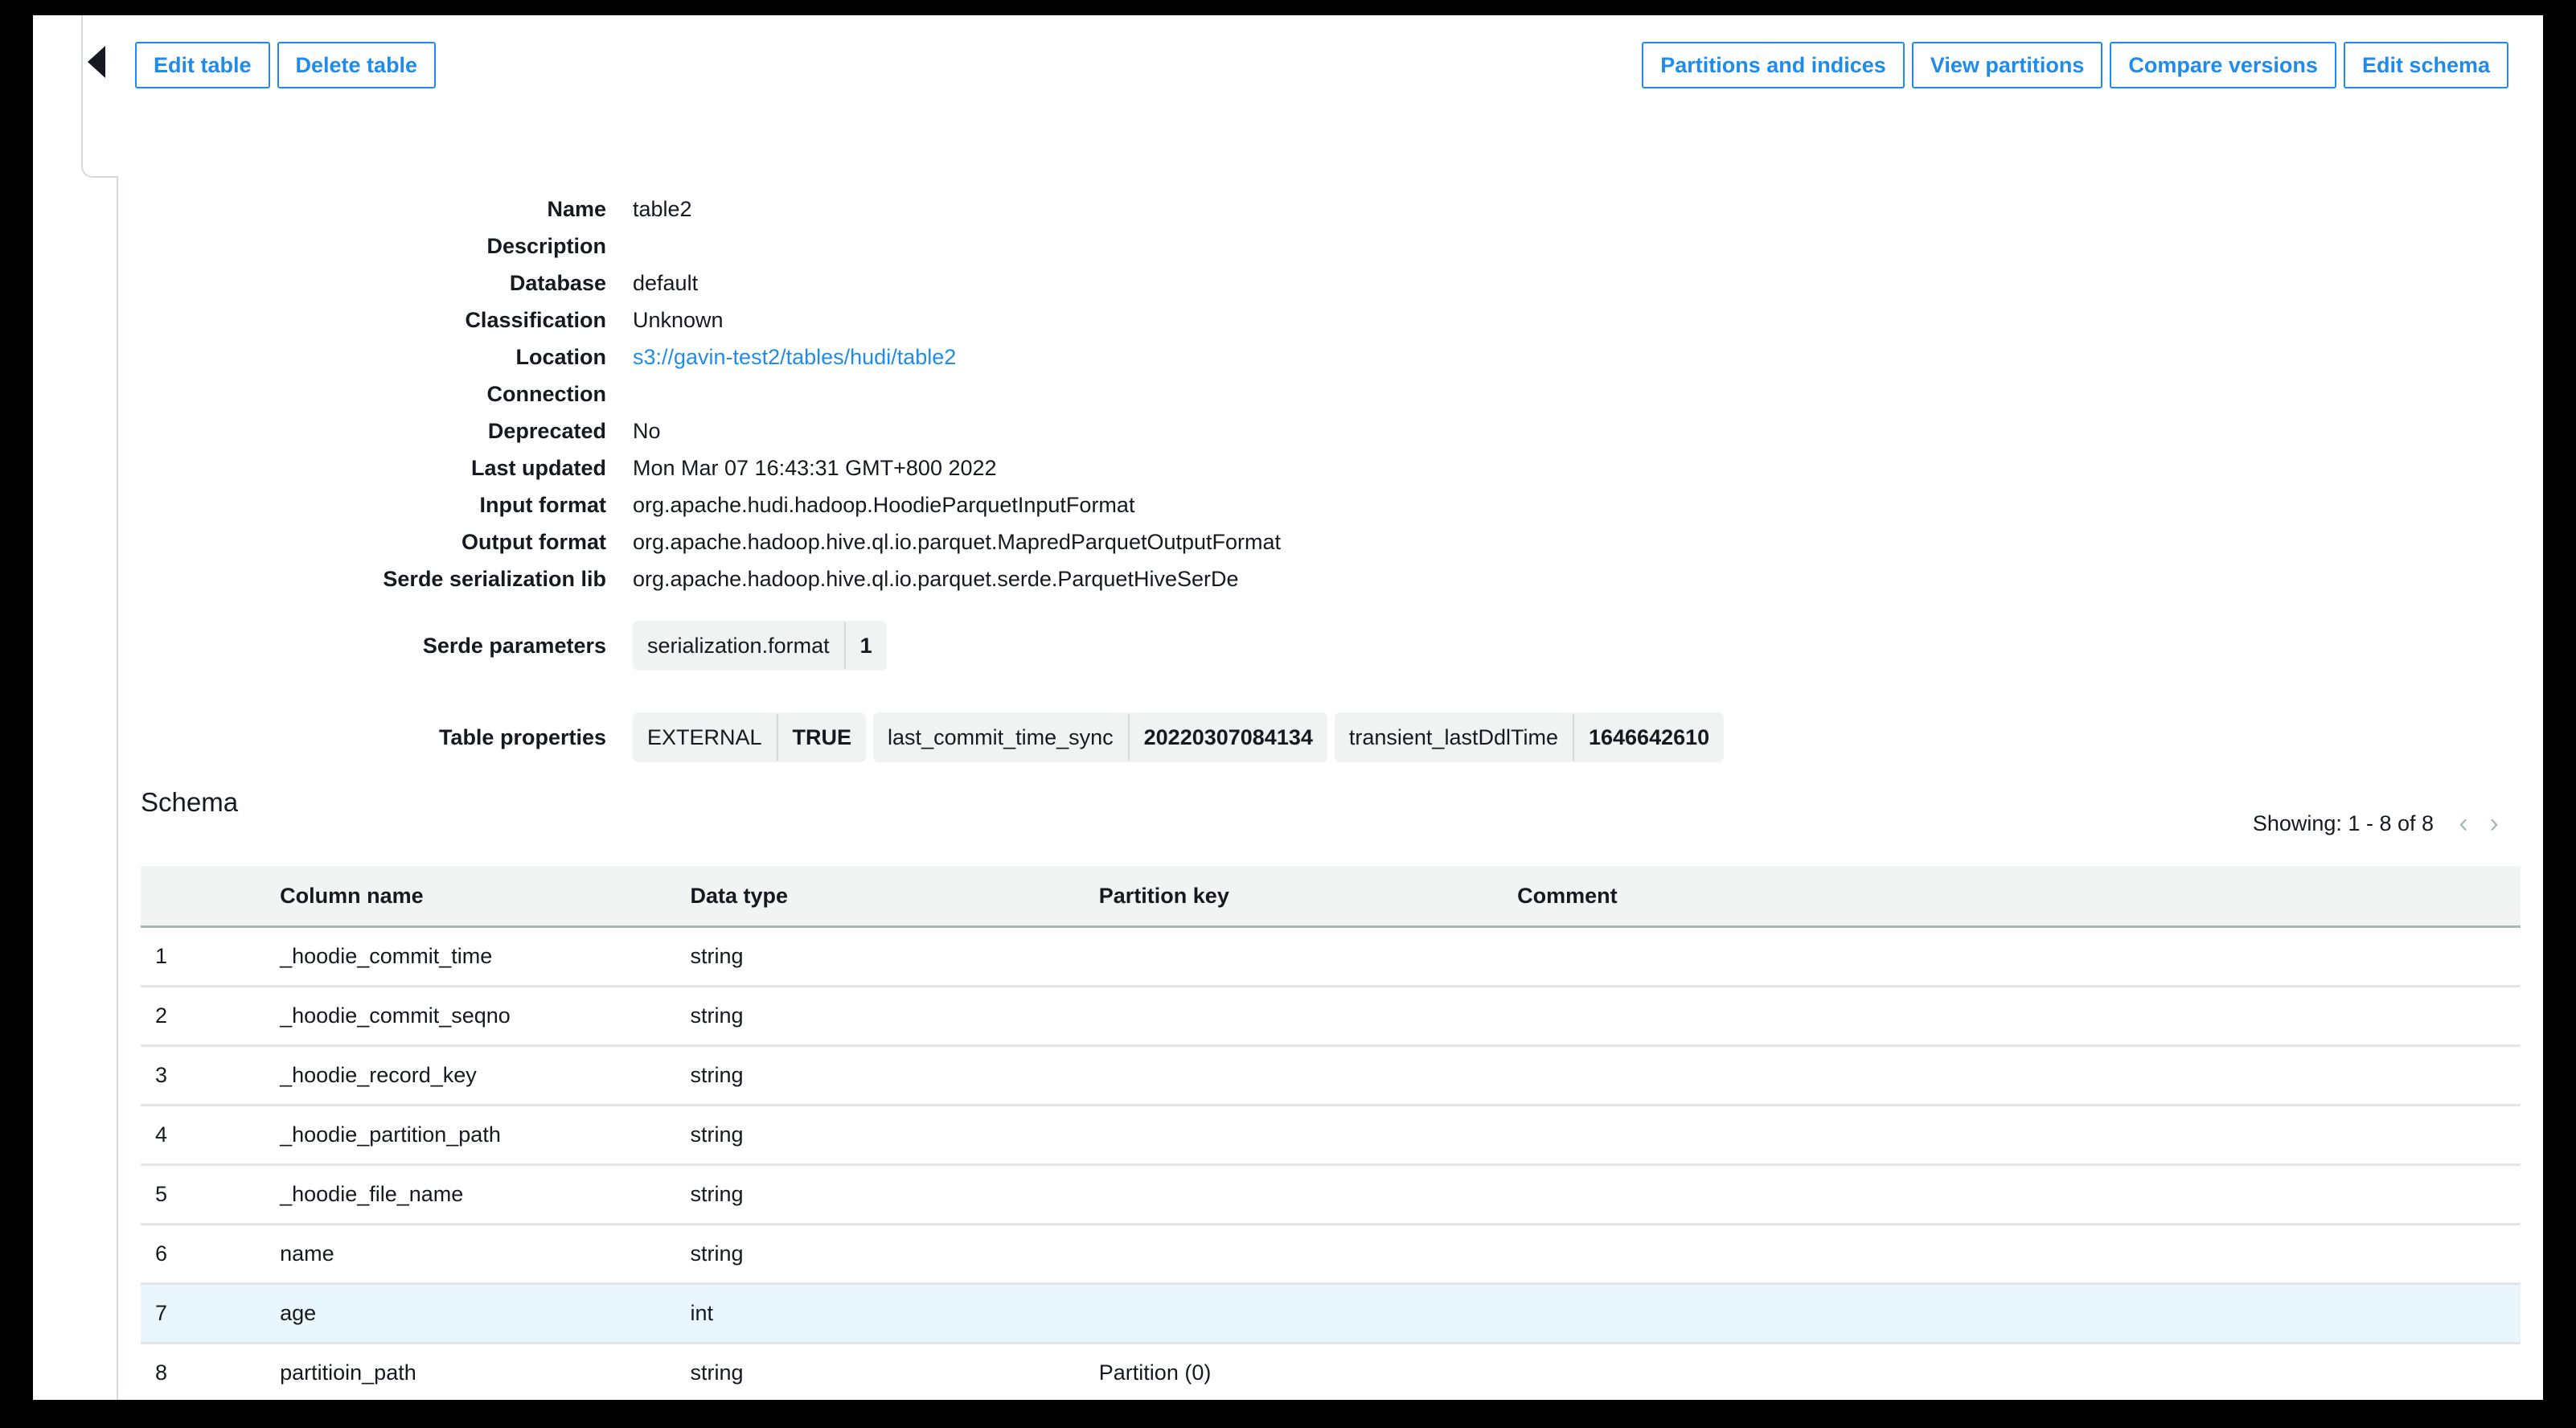 The image size is (2576, 1428). I want to click on table-property-chip: last_commit_time_sync 20220307084134, so click(1100, 737).